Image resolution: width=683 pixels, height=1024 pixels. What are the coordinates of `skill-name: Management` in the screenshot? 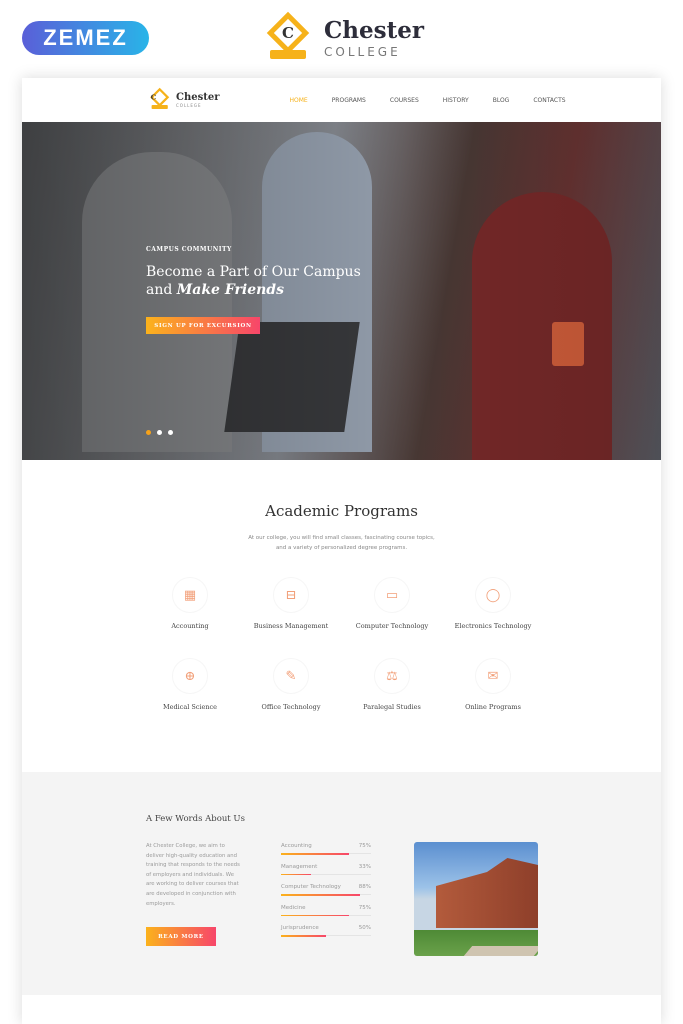 It's located at (299, 866).